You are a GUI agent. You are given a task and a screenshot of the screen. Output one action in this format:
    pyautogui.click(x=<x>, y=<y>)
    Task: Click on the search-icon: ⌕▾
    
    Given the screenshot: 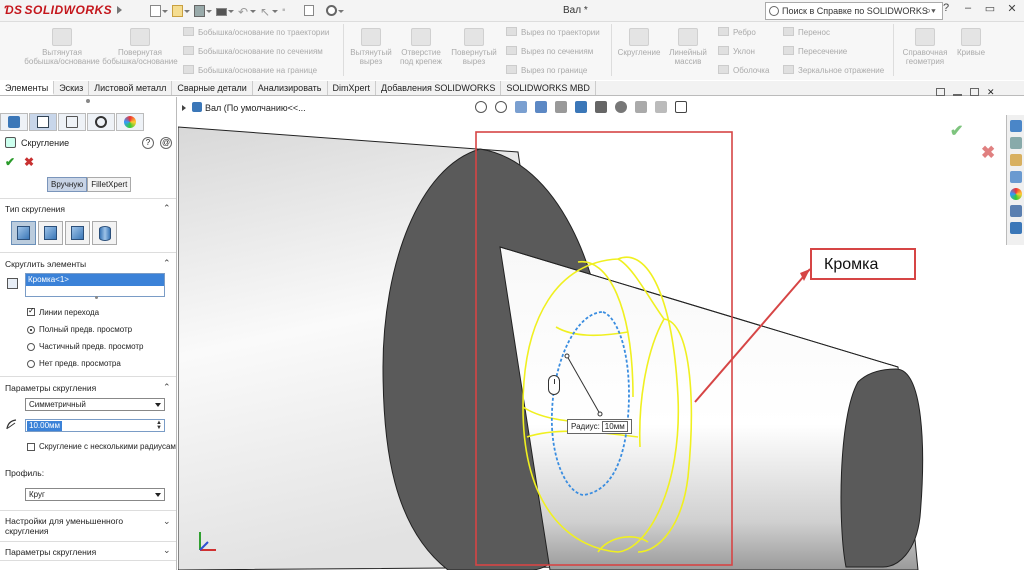 What is the action you would take?
    pyautogui.click(x=930, y=11)
    